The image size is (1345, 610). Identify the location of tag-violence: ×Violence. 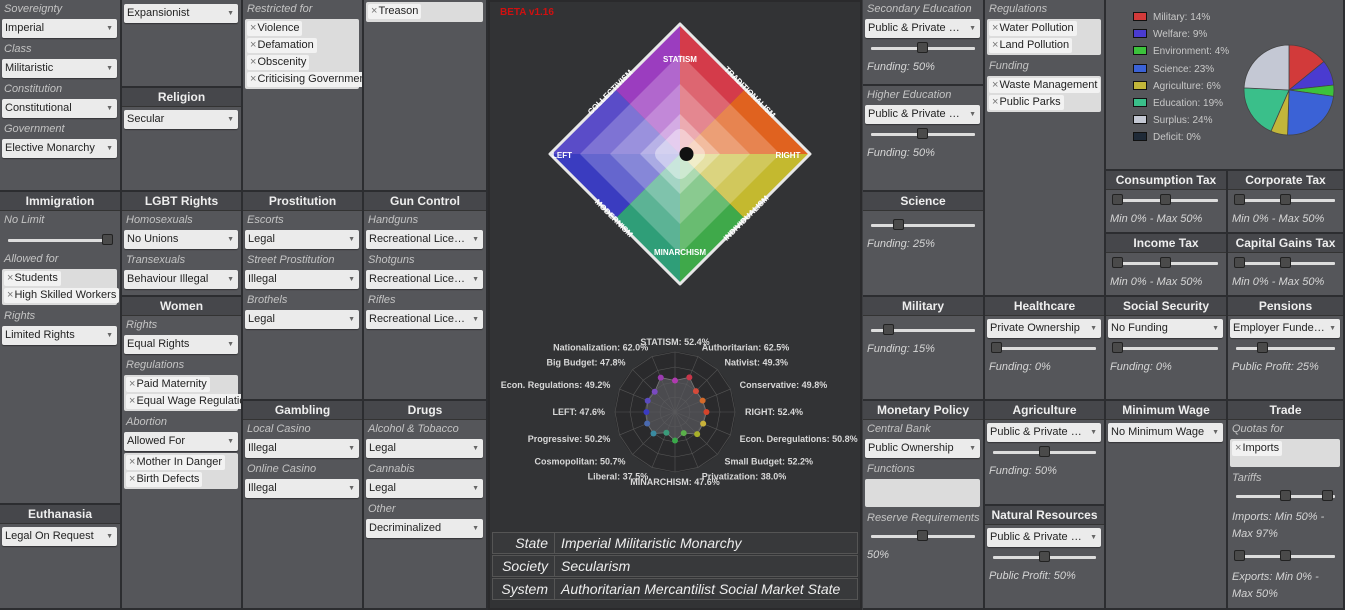
(275, 28).